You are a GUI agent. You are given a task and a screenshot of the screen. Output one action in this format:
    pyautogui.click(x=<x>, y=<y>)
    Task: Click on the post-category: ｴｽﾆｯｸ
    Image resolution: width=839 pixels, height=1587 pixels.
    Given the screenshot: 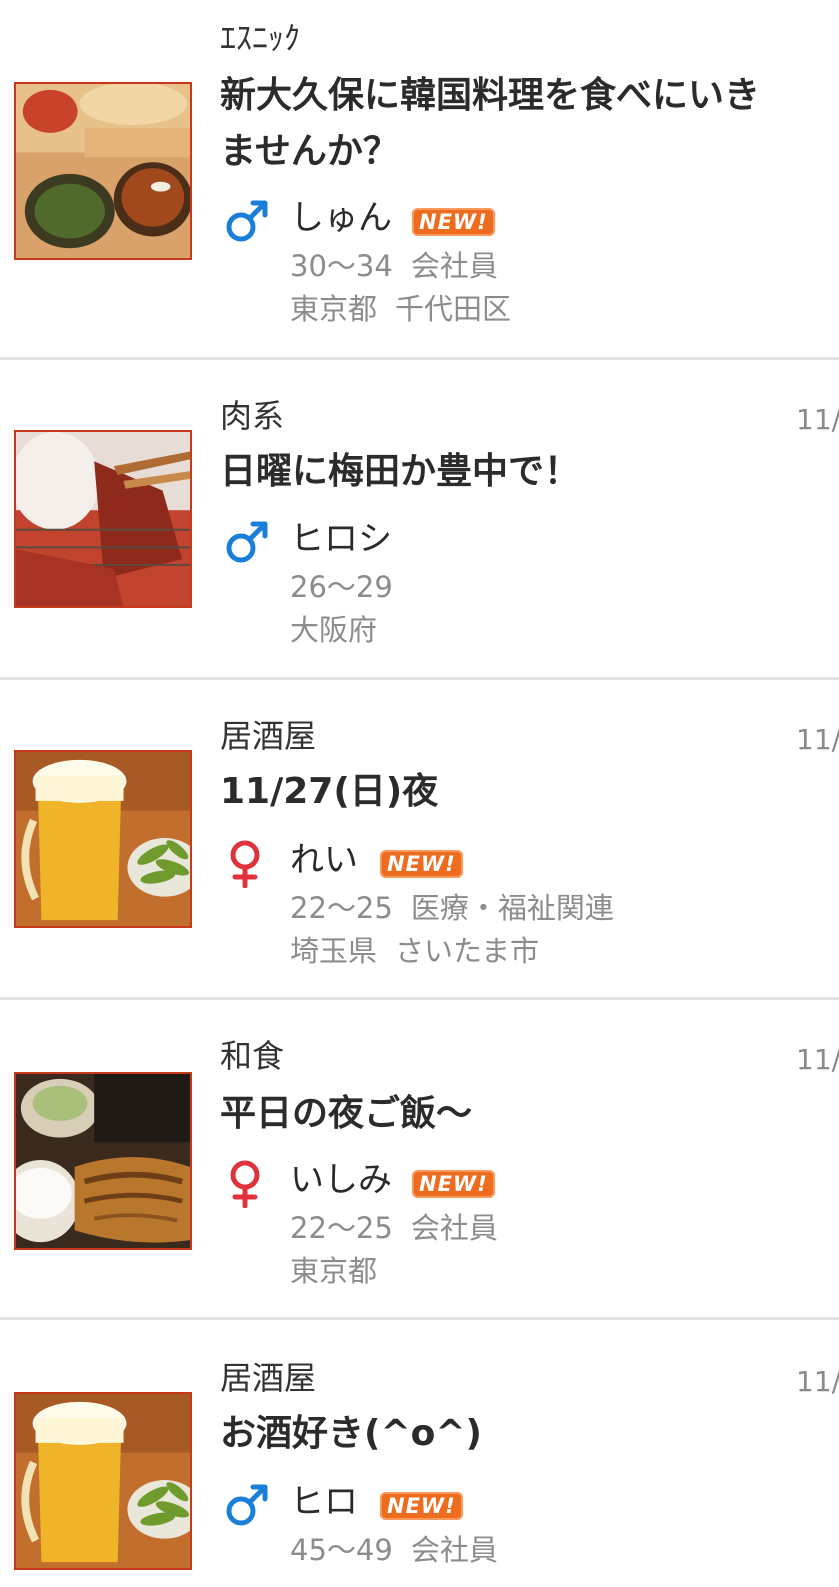 What is the action you would take?
    pyautogui.click(x=260, y=38)
    